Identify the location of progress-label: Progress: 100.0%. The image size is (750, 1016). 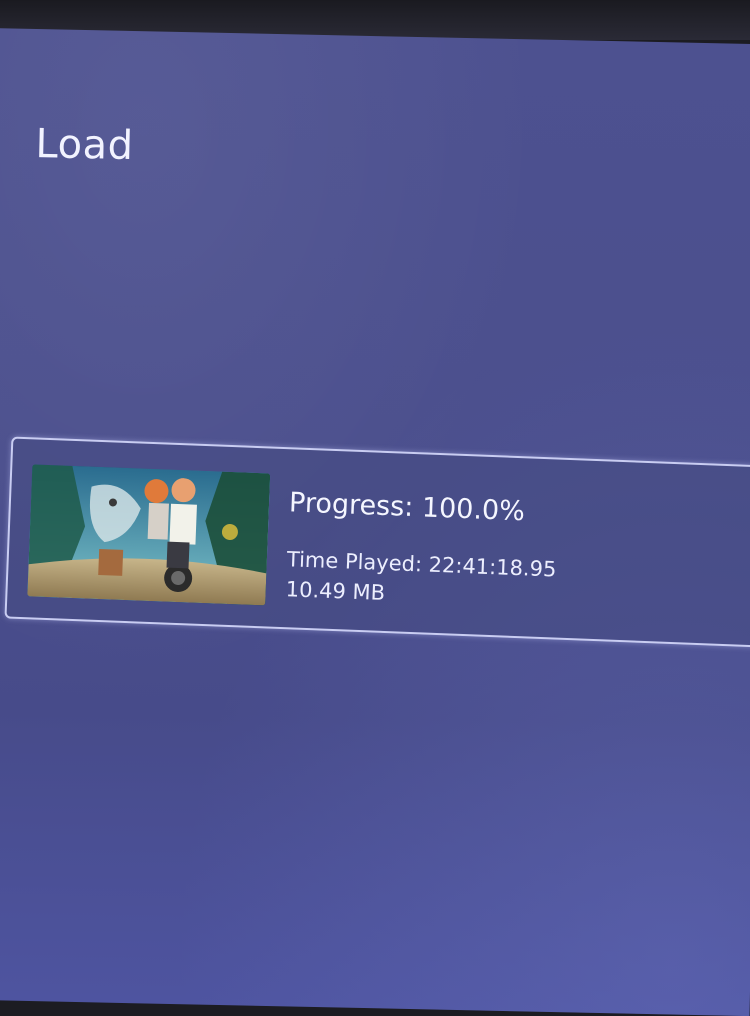
(407, 507).